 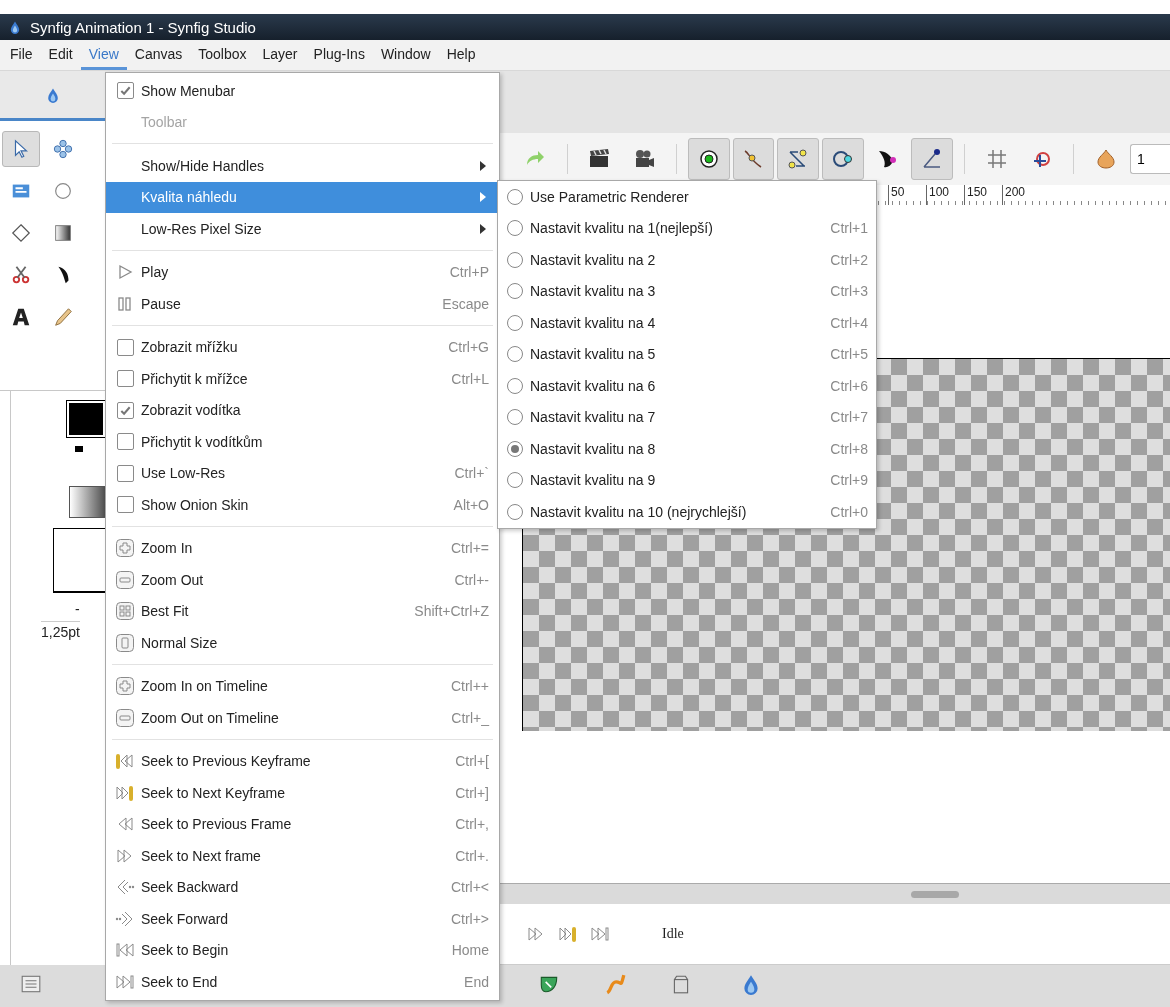 What do you see at coordinates (673, 934) in the screenshot?
I see `status-text: Idle` at bounding box center [673, 934].